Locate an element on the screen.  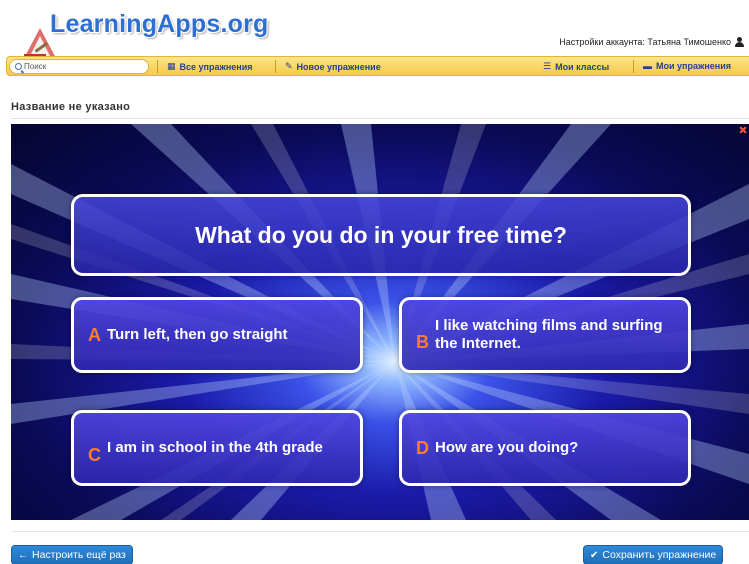
list-icon: ☰ is located at coordinates (547, 66).